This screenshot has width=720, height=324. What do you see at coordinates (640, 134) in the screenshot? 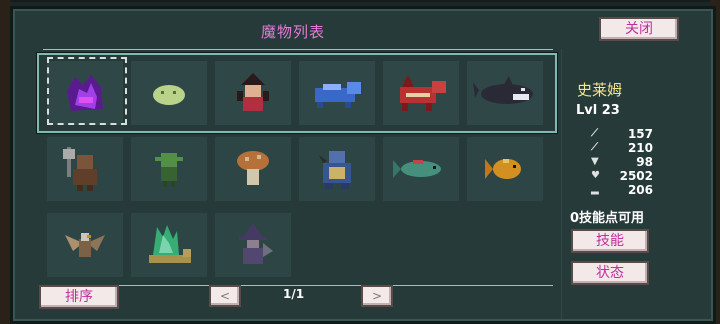
I see `stat-attack-value: 157` at bounding box center [640, 134].